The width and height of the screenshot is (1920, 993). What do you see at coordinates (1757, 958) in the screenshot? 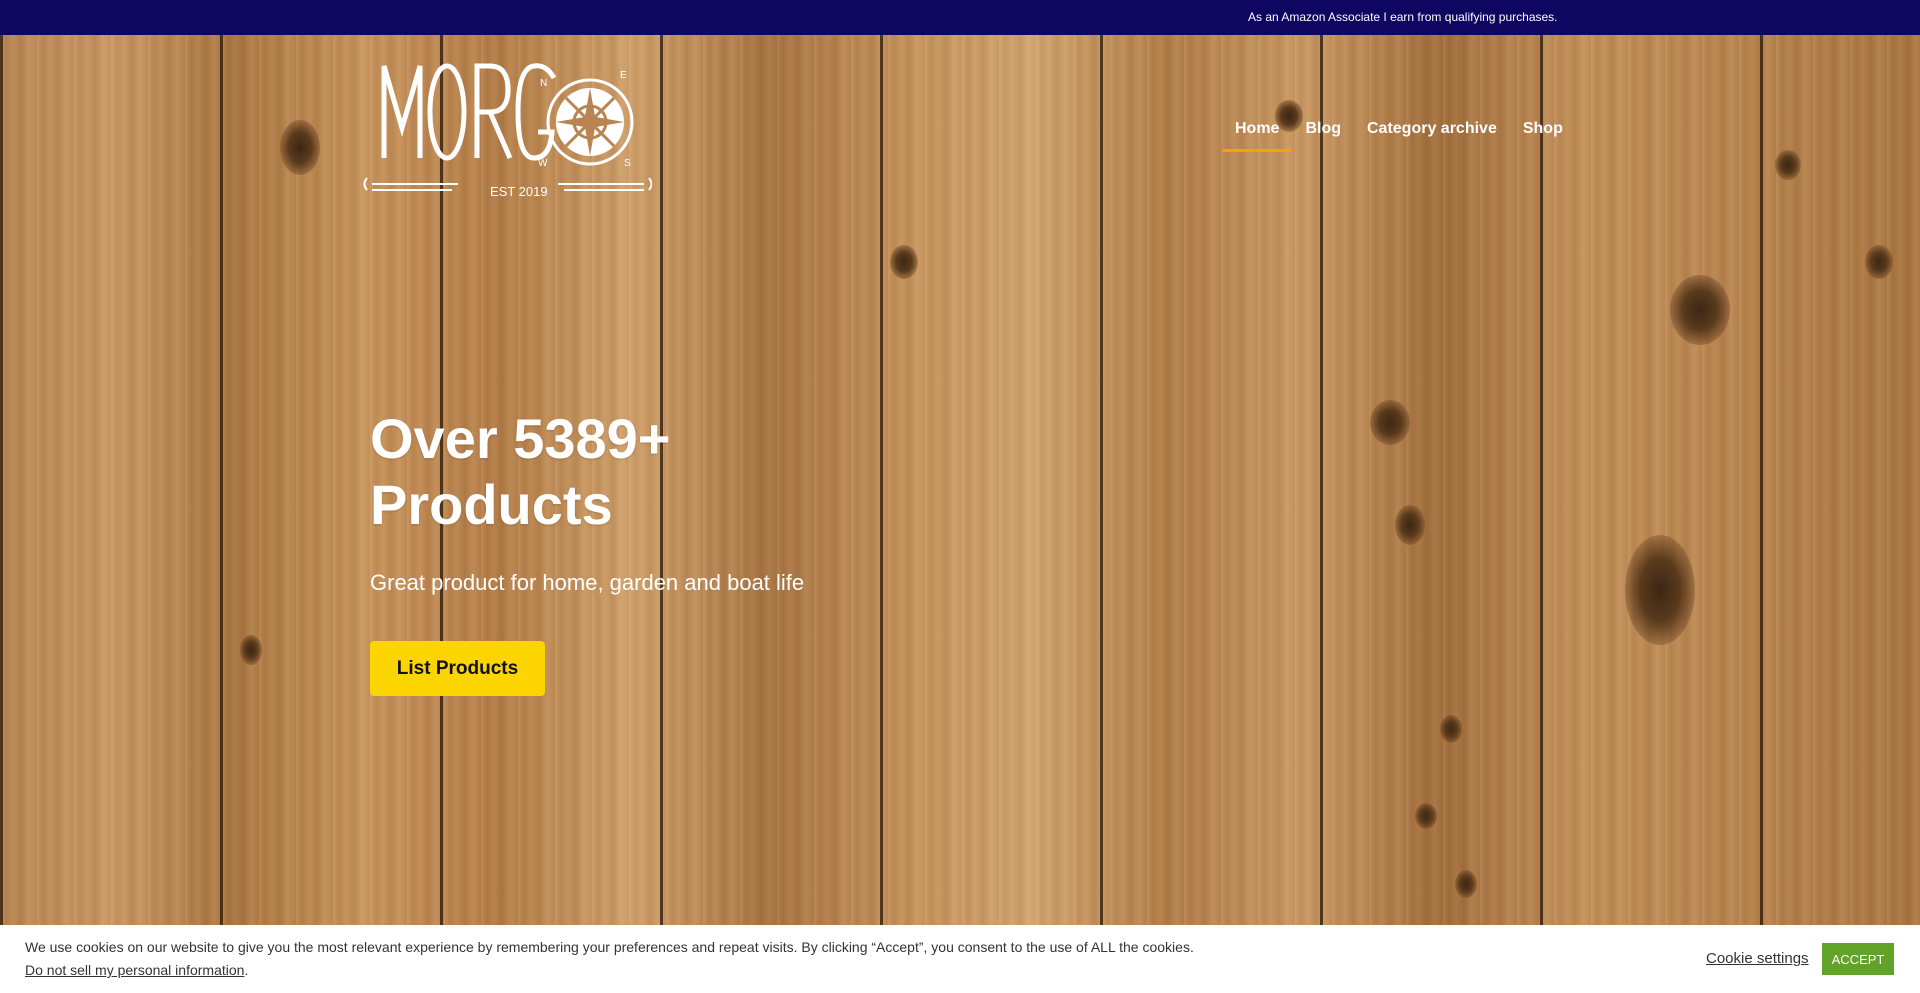
I see `cookie-settings-link: Cookie settings` at bounding box center [1757, 958].